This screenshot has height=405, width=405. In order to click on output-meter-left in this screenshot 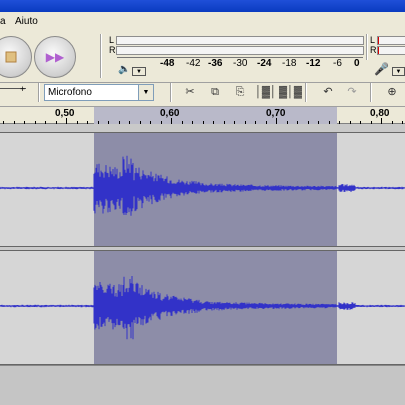, I will do `click(240, 40)`.